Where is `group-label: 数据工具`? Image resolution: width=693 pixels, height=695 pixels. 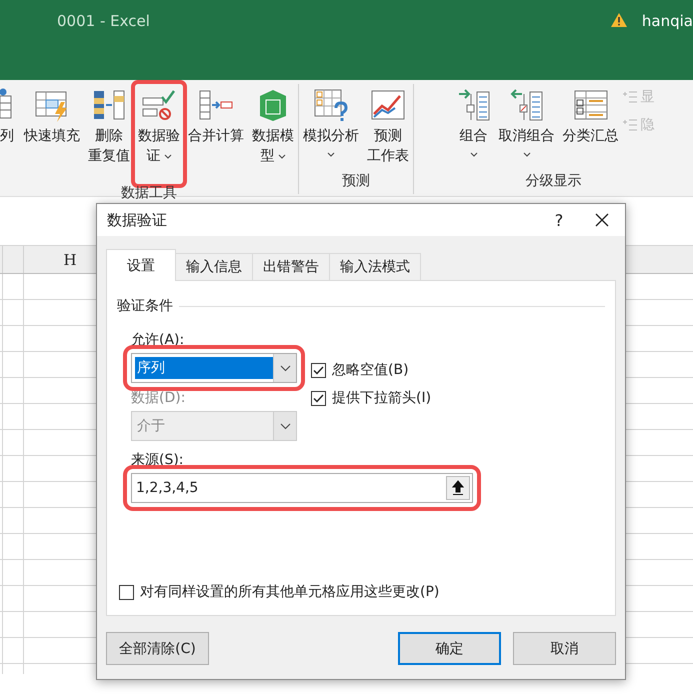 group-label: 数据工具 is located at coordinates (149, 193).